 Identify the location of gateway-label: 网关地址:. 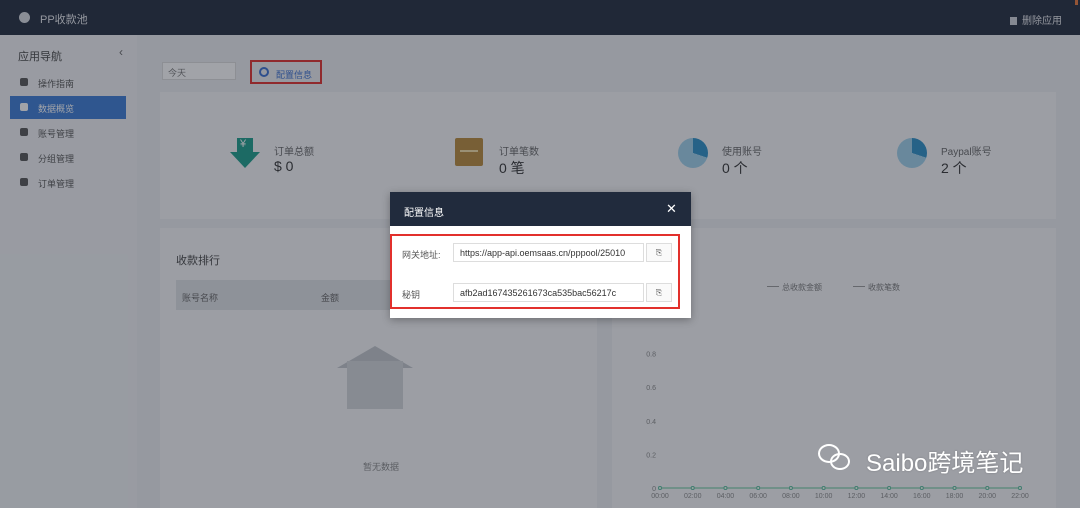
(421, 255).